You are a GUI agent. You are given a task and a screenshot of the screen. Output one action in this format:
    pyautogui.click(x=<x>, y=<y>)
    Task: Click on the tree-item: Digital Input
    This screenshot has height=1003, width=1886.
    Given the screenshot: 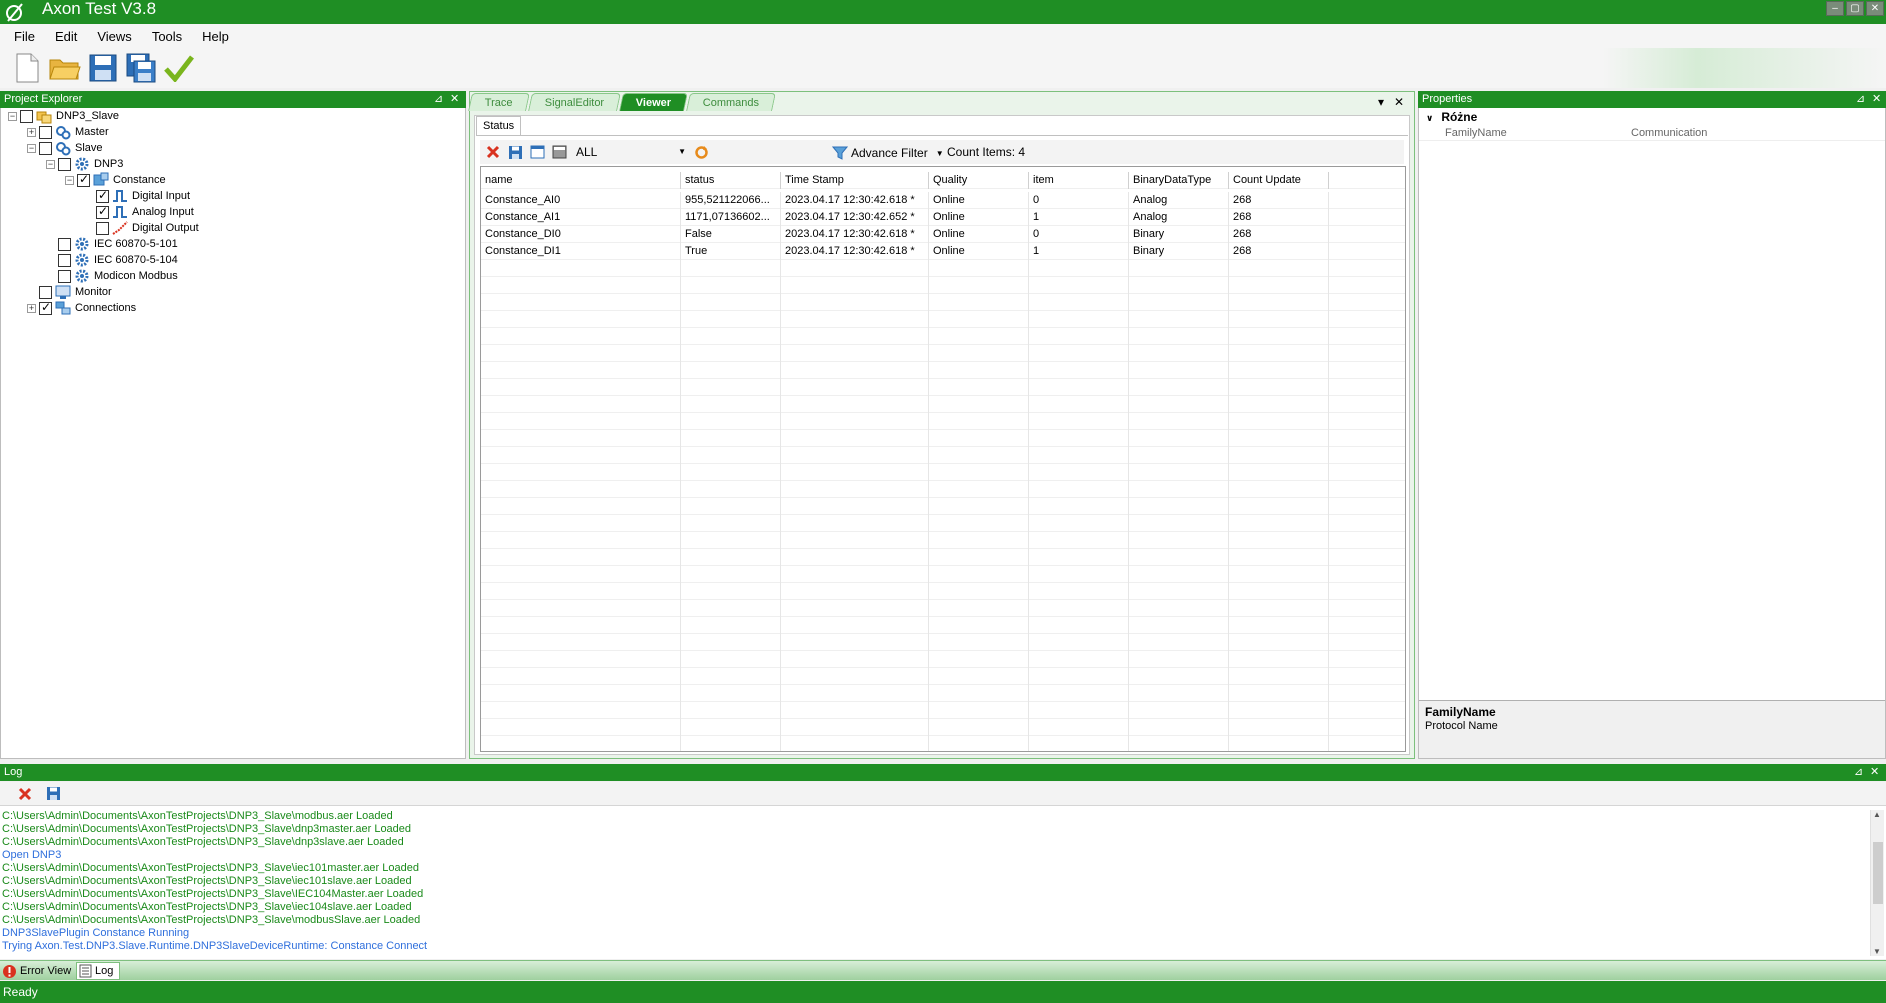 What is the action you would take?
    pyautogui.click(x=137, y=196)
    